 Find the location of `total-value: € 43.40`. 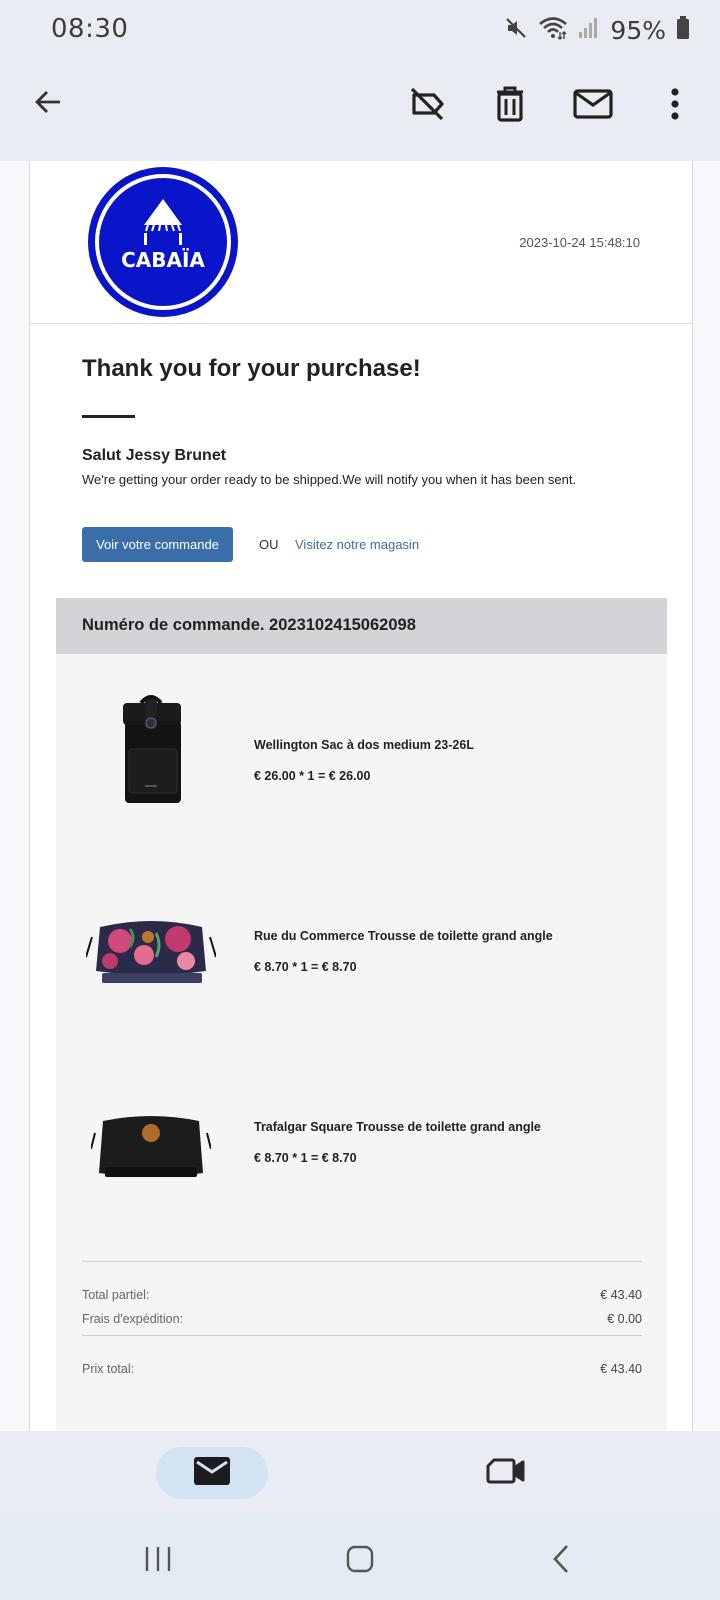

total-value: € 43.40 is located at coordinates (621, 1369).